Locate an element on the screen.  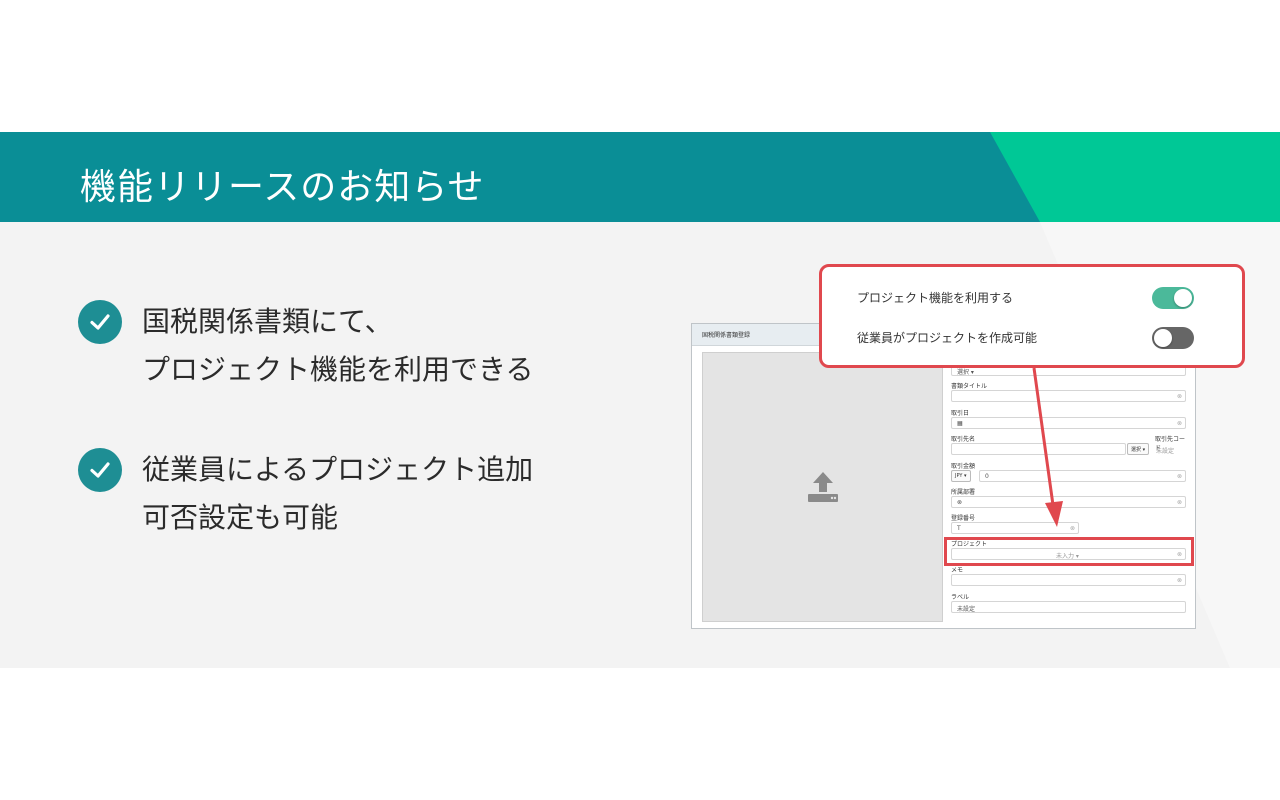
partner-label: 取引先名 is located at coordinates (963, 439).